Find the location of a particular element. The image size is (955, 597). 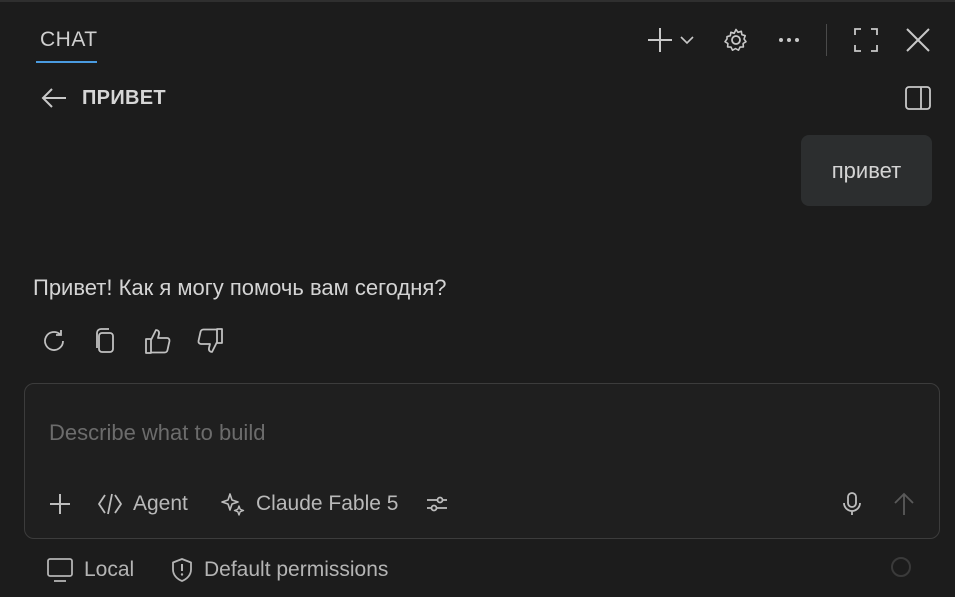

permissions-label: Default permissions is located at coordinates (296, 569).